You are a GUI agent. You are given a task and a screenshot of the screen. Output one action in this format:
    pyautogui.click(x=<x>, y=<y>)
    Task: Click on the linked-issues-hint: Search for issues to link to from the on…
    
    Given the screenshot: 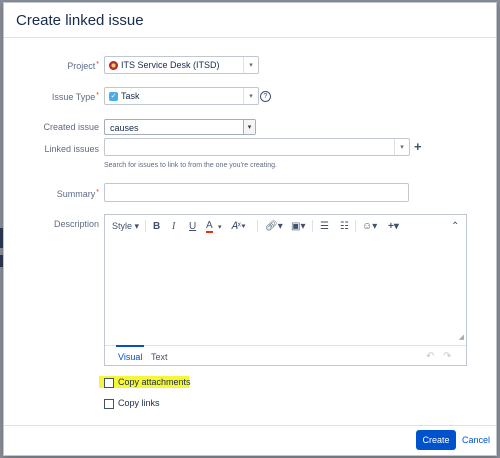 What is the action you would take?
    pyautogui.click(x=190, y=165)
    